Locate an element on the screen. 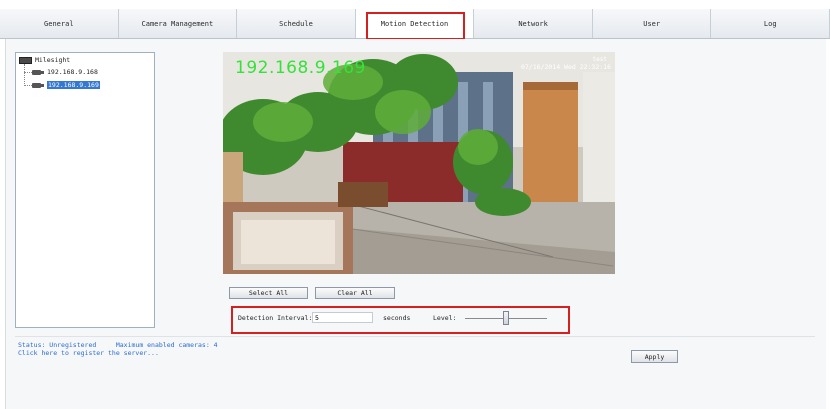 This screenshot has width=830, height=409. tree-item-camera: 192.168.9.168 is located at coordinates (65, 72).